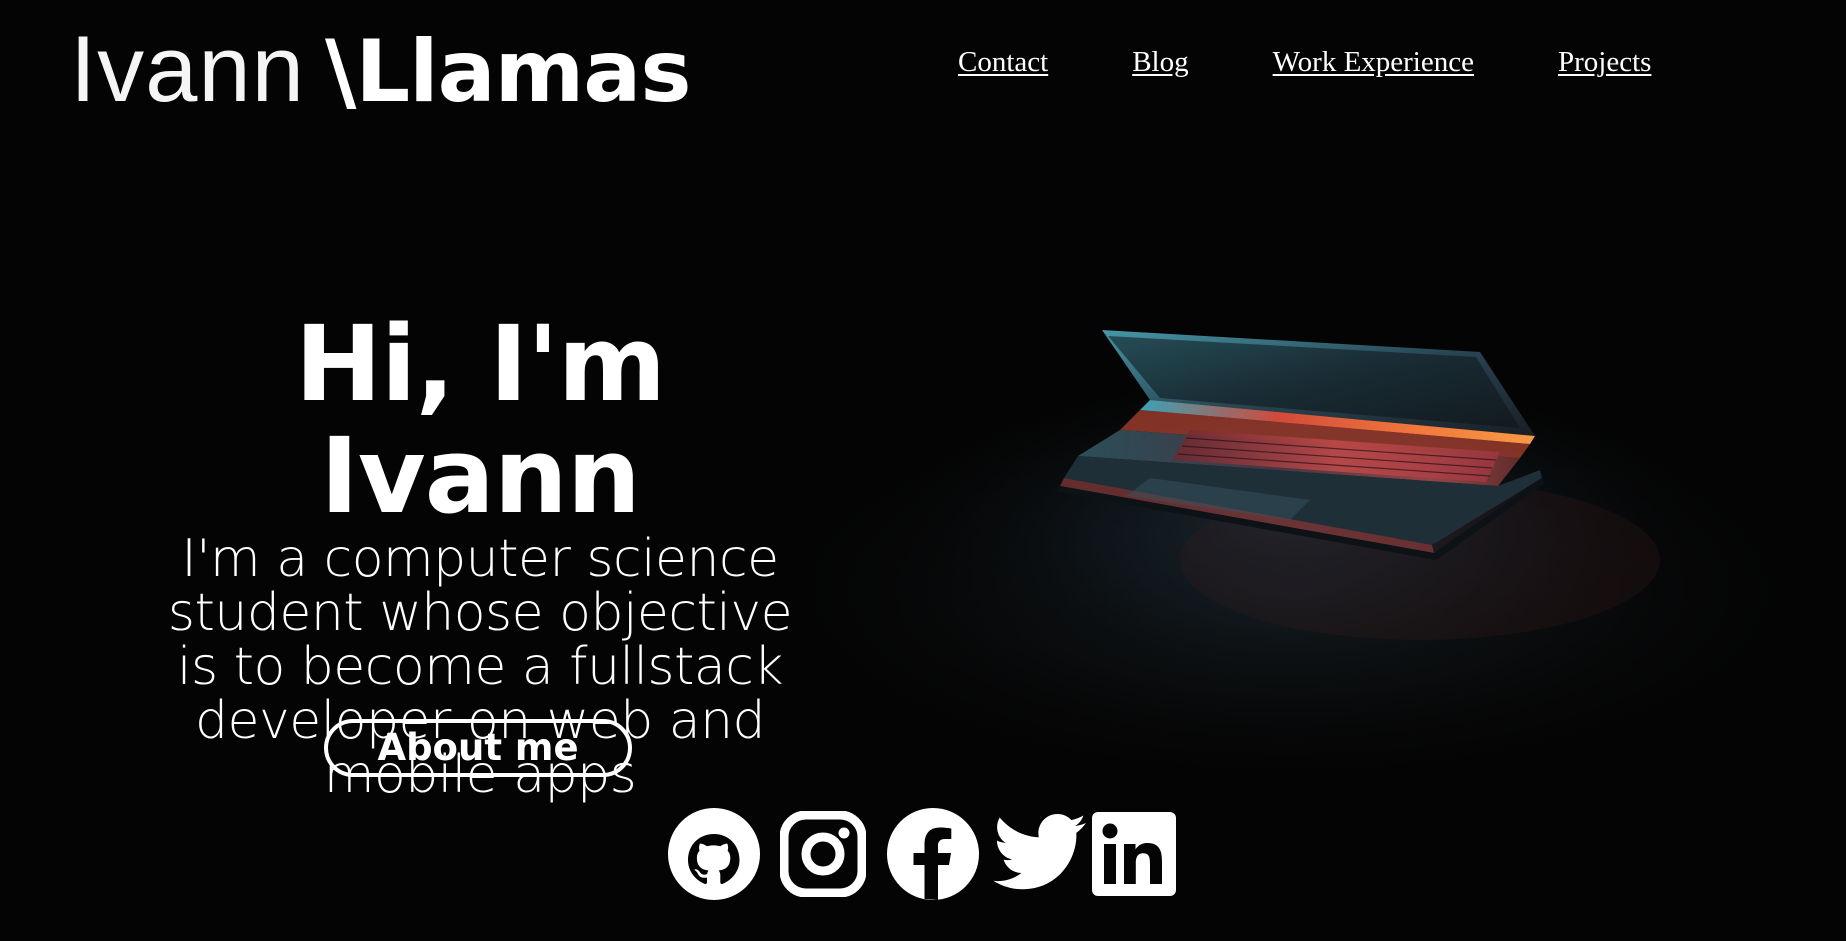 This screenshot has height=941, width=1846. What do you see at coordinates (1373, 62) in the screenshot?
I see `nav-work-experience: Work Experience` at bounding box center [1373, 62].